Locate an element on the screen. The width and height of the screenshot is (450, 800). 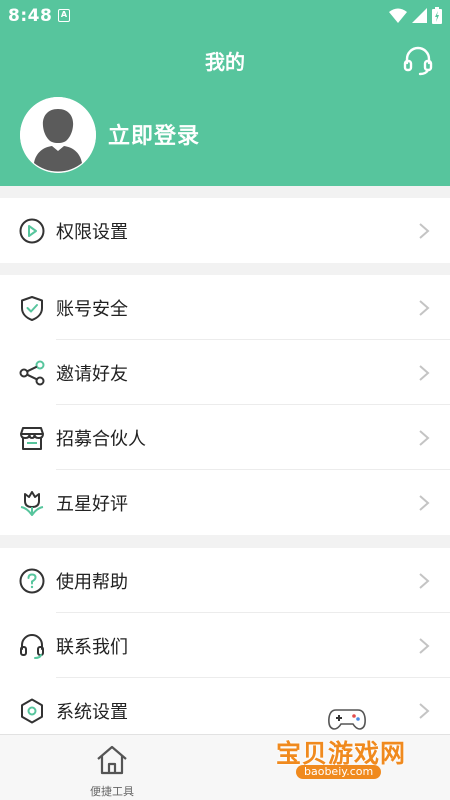
question-circle-icon is located at coordinates (32, 580).